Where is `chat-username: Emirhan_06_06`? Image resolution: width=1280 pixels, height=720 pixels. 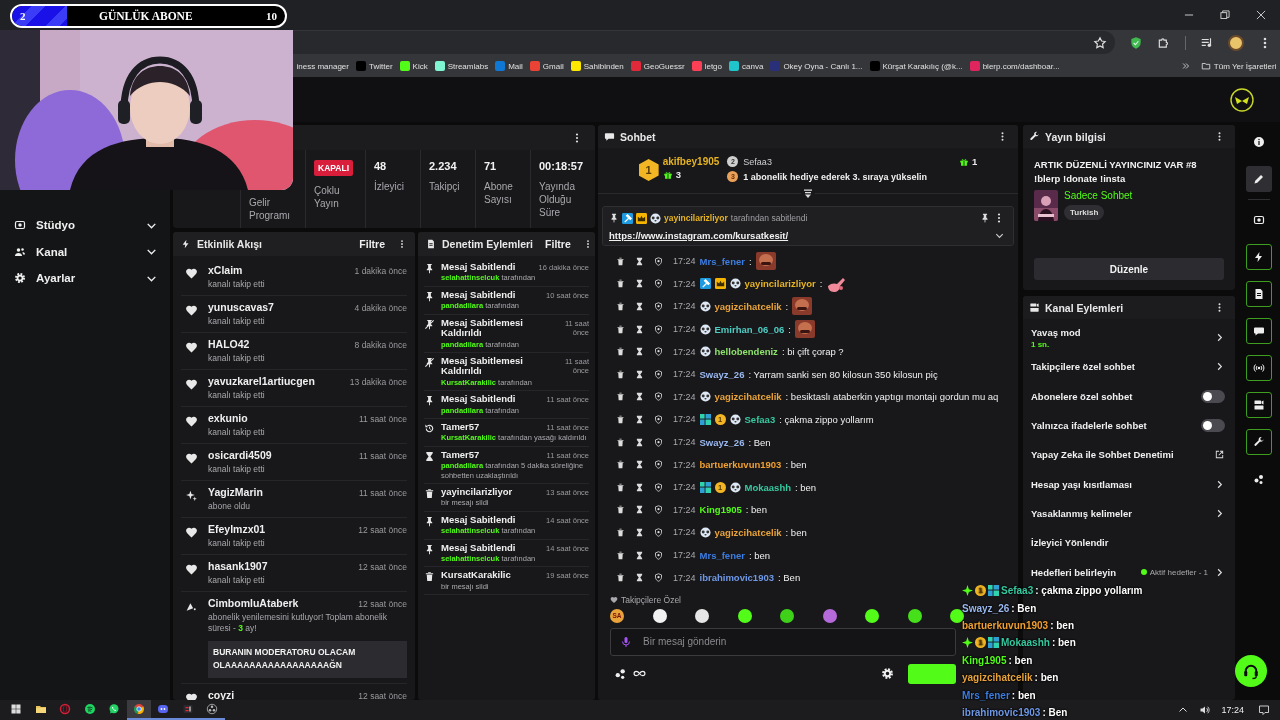
chat-username: Emirhan_06_06 is located at coordinates (749, 329).